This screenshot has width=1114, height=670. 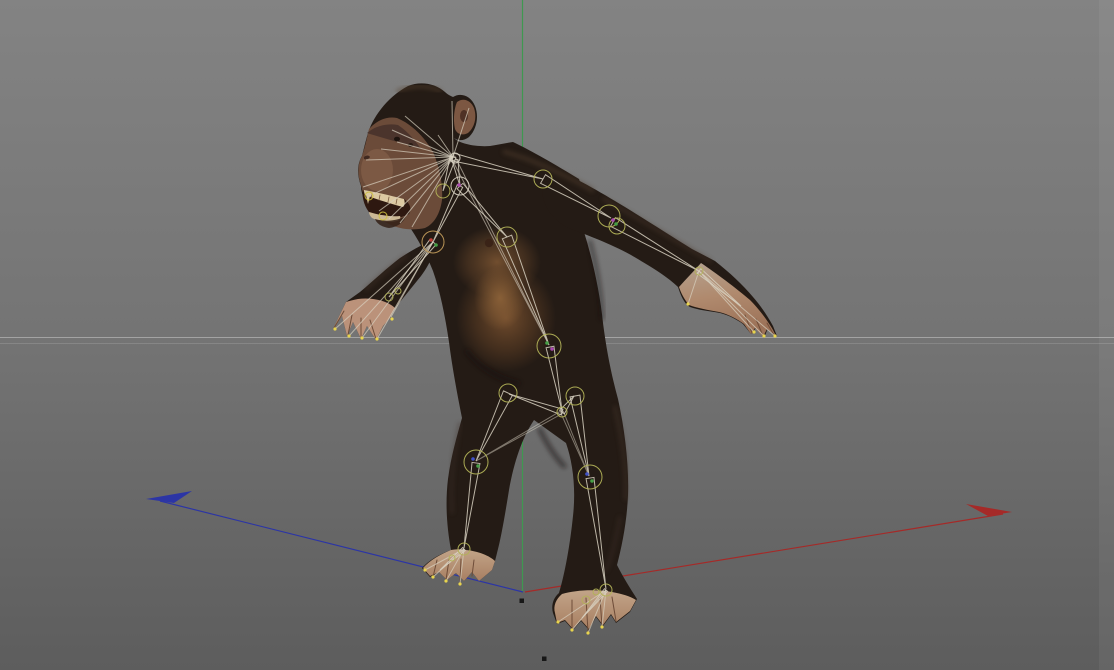 What do you see at coordinates (989, 510) in the screenshot?
I see `x-axis-arrowhead` at bounding box center [989, 510].